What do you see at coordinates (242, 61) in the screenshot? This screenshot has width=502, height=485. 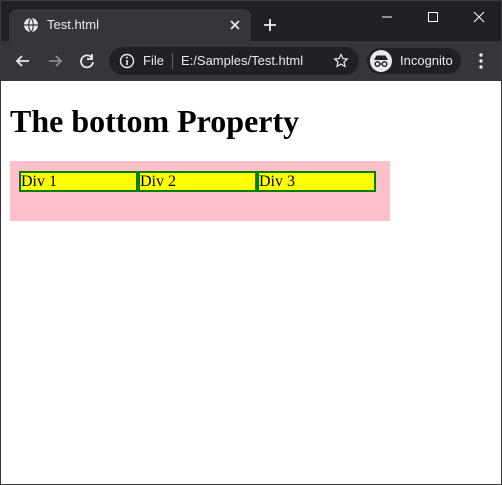 I see `url-text: E:/Samples/Test.html` at bounding box center [242, 61].